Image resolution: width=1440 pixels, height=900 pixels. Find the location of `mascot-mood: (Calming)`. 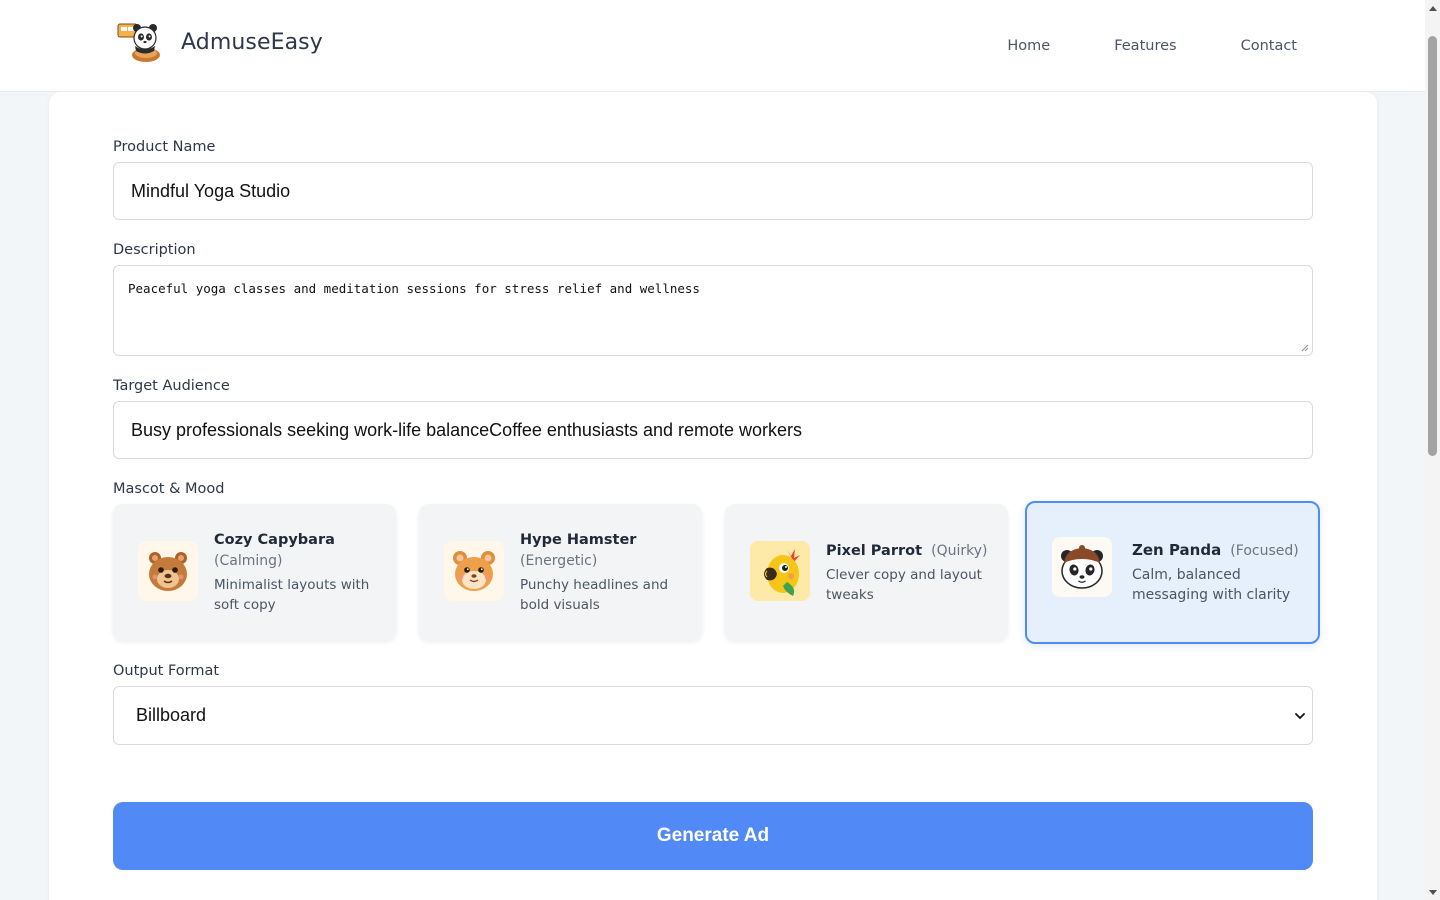

mascot-mood: (Calming) is located at coordinates (248, 561).